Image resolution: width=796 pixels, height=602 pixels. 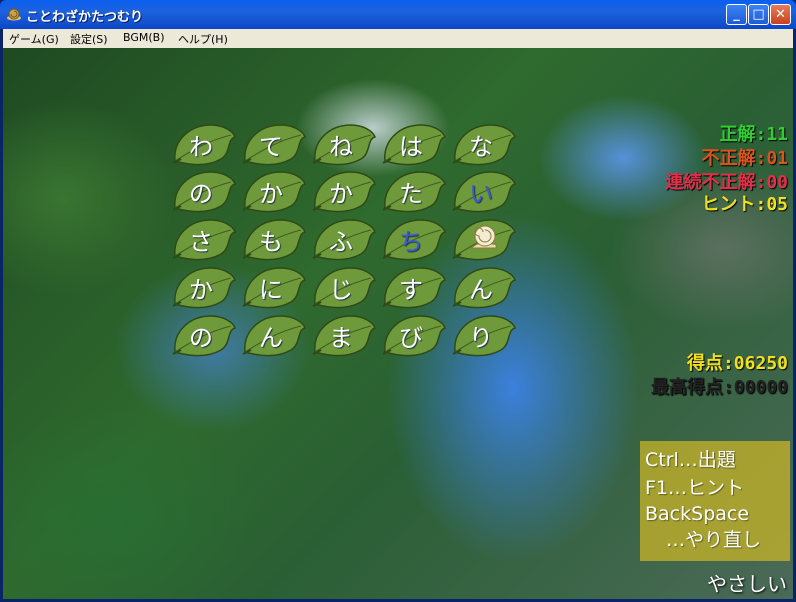 I want to click on kana-tile: り, so click(x=484, y=335).